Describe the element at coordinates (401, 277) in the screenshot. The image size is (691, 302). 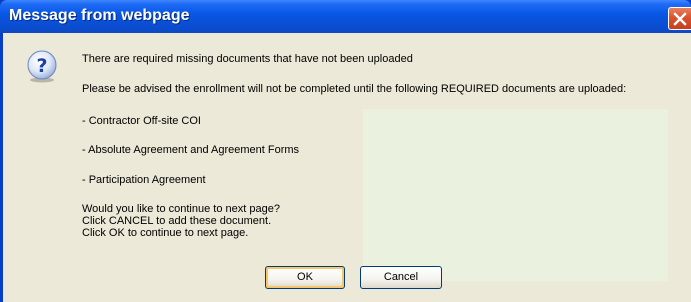
I see `cancel-button: Cancel` at that location.